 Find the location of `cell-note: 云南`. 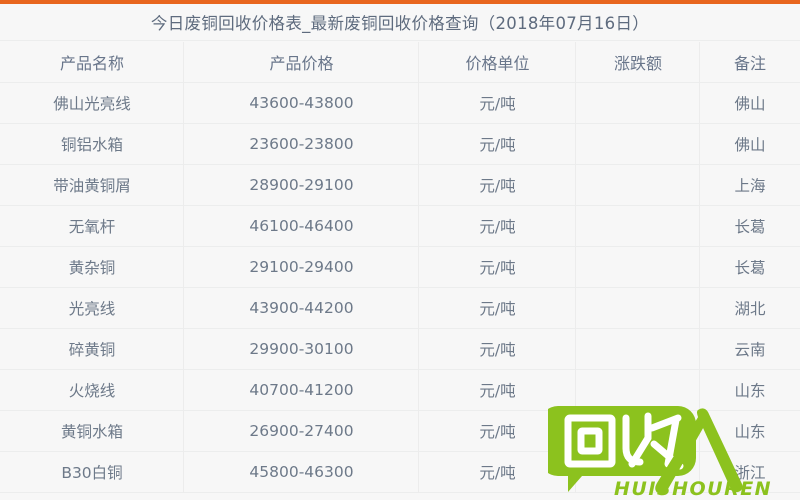

cell-note: 云南 is located at coordinates (750, 350).